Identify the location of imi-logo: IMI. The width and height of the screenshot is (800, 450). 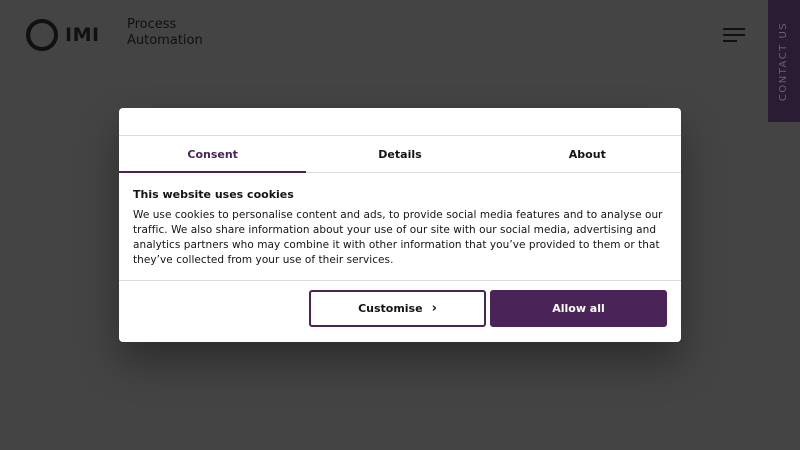
(62, 35).